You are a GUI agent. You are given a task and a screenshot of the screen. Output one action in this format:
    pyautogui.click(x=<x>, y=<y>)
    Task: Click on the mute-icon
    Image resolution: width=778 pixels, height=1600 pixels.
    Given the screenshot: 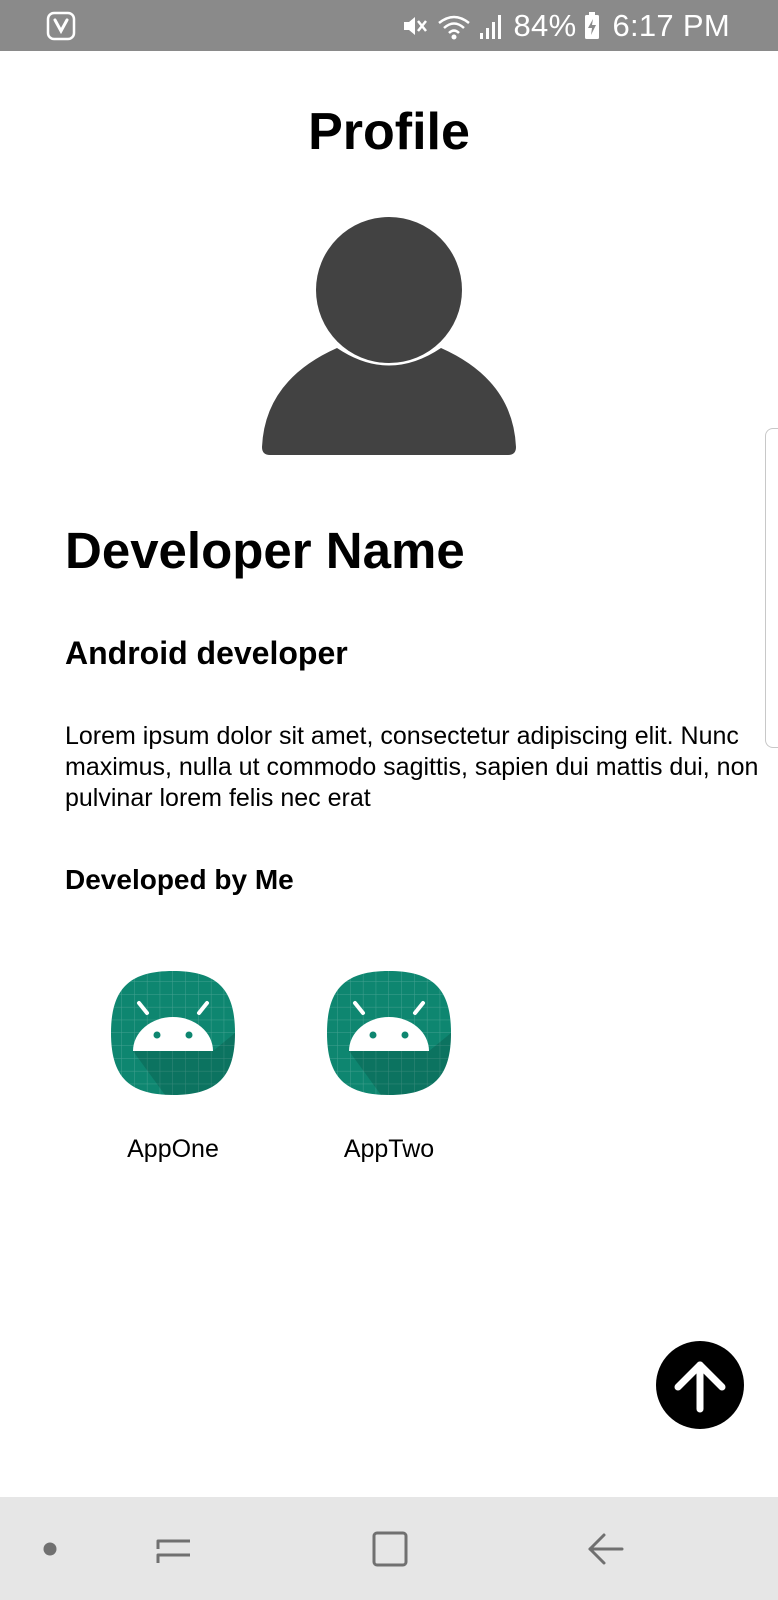 What is the action you would take?
    pyautogui.click(x=416, y=25)
    